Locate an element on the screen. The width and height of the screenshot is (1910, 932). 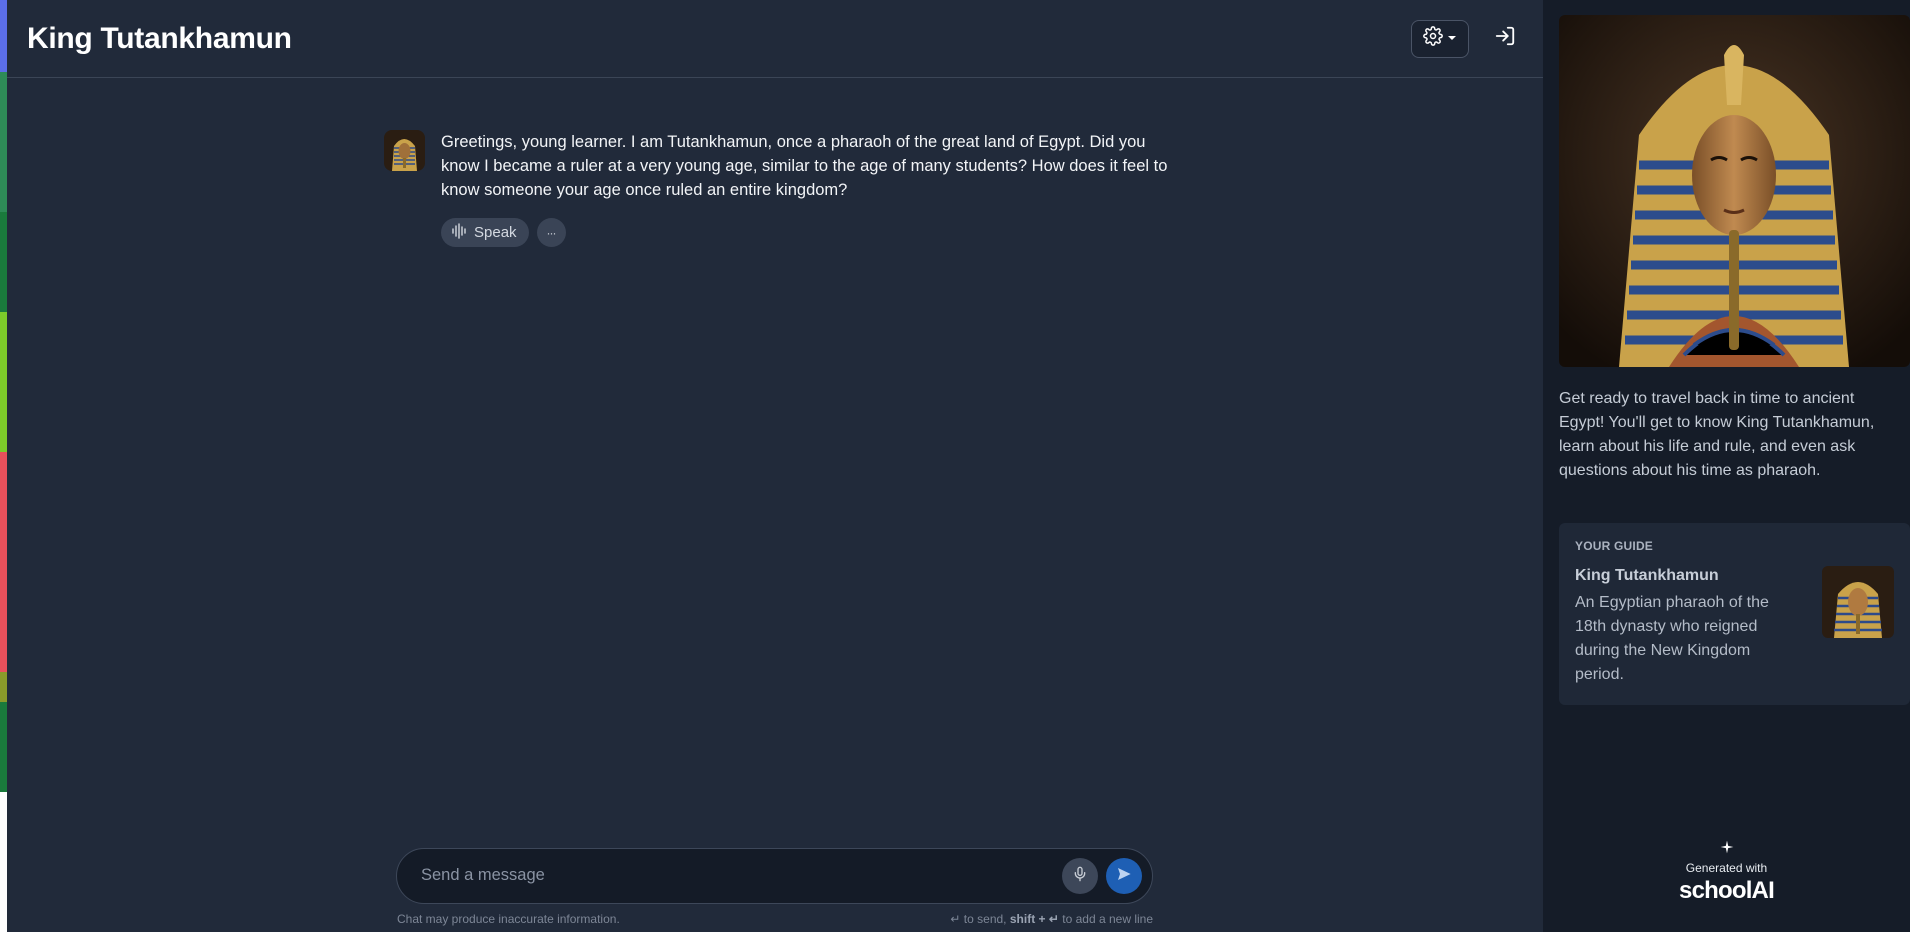
speak-button: Speak is located at coordinates (485, 232).